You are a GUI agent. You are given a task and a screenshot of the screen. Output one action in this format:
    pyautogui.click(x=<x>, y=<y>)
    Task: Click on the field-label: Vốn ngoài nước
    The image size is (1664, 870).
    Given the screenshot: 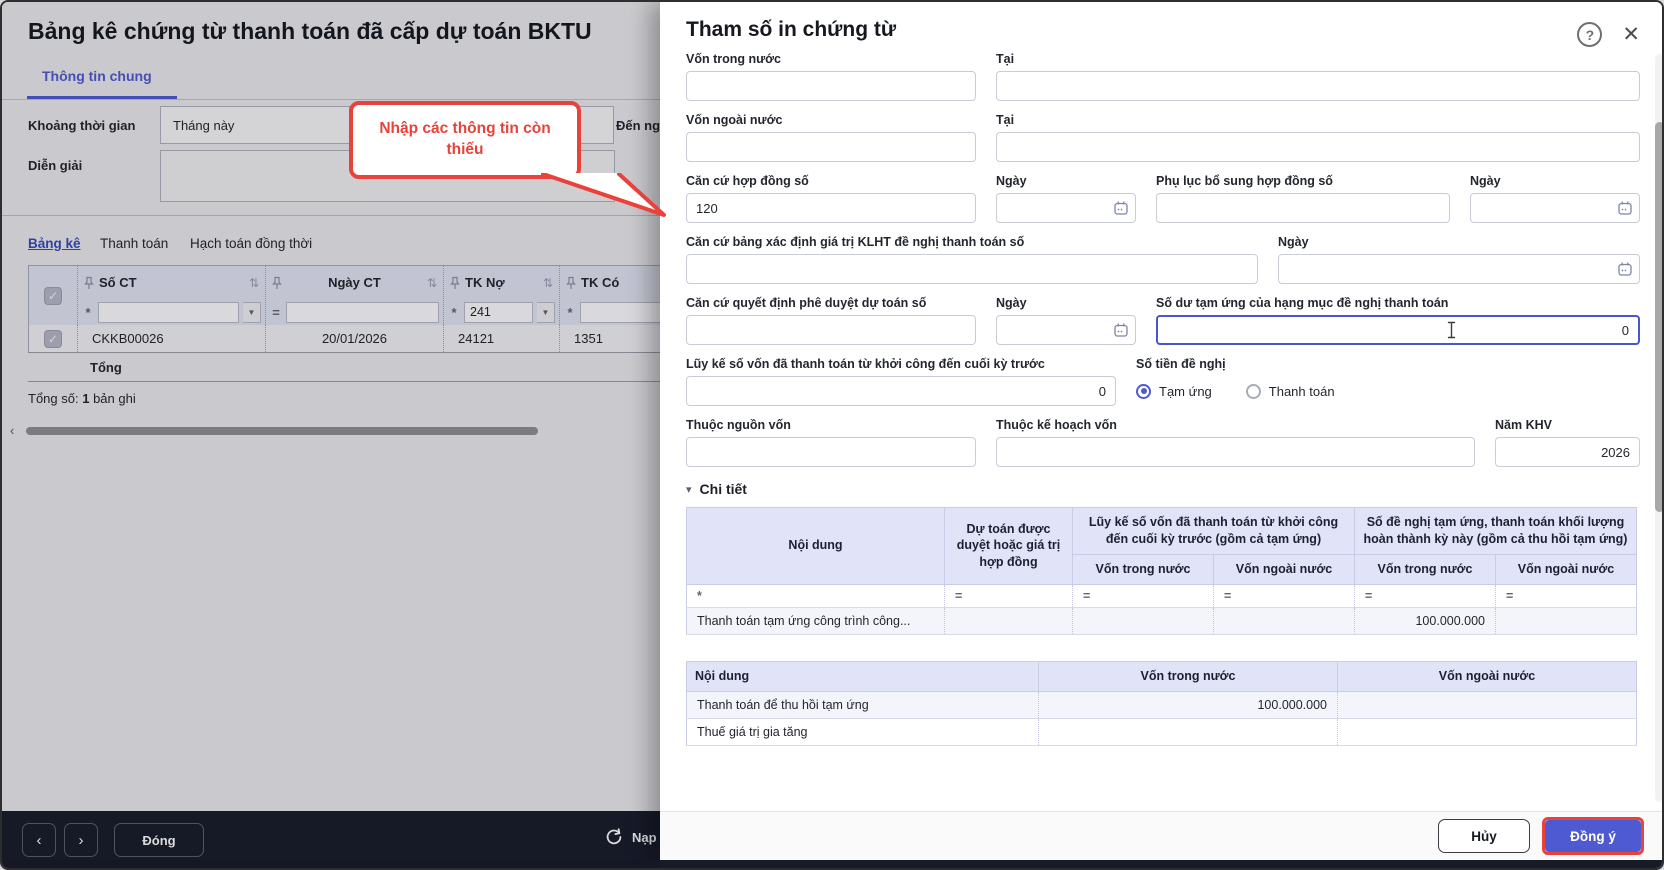 What is the action you would take?
    pyautogui.click(x=734, y=120)
    